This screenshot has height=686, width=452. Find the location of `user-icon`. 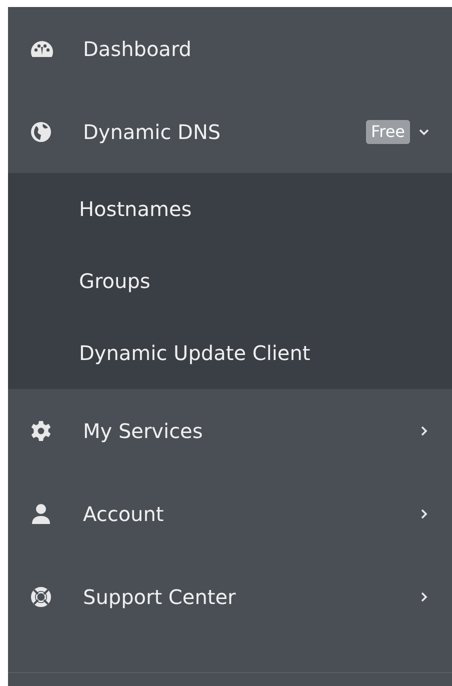

user-icon is located at coordinates (41, 513).